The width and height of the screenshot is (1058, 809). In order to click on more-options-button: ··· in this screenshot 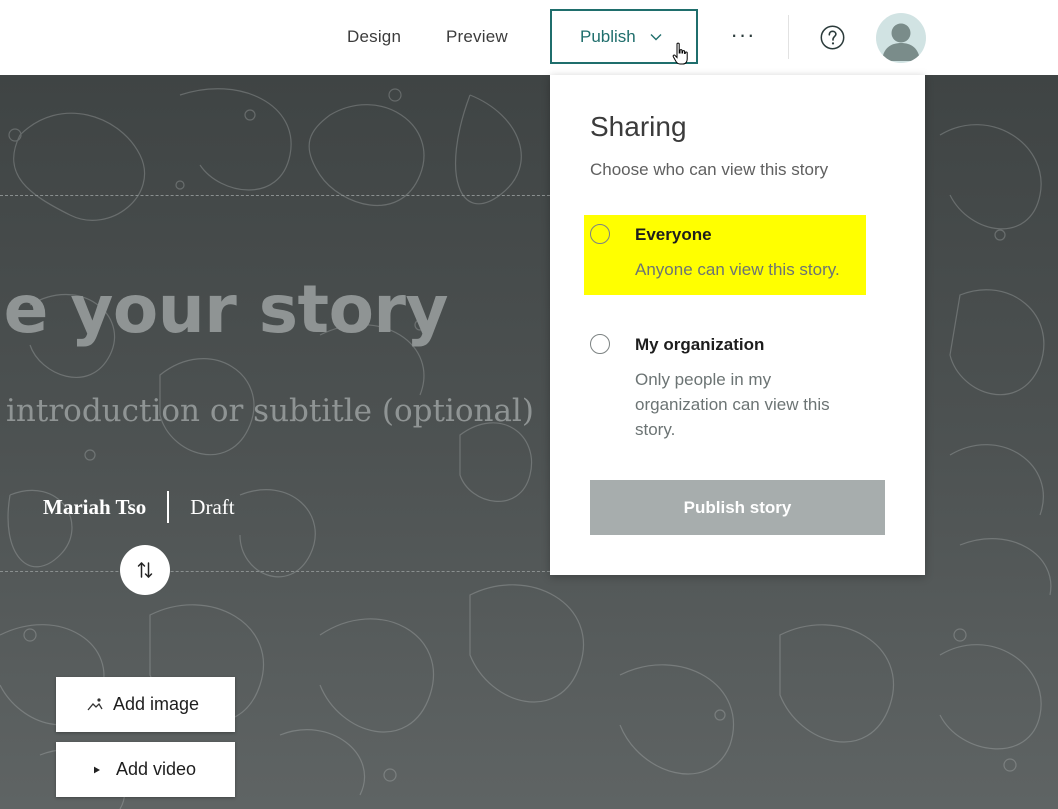, I will do `click(743, 36)`.